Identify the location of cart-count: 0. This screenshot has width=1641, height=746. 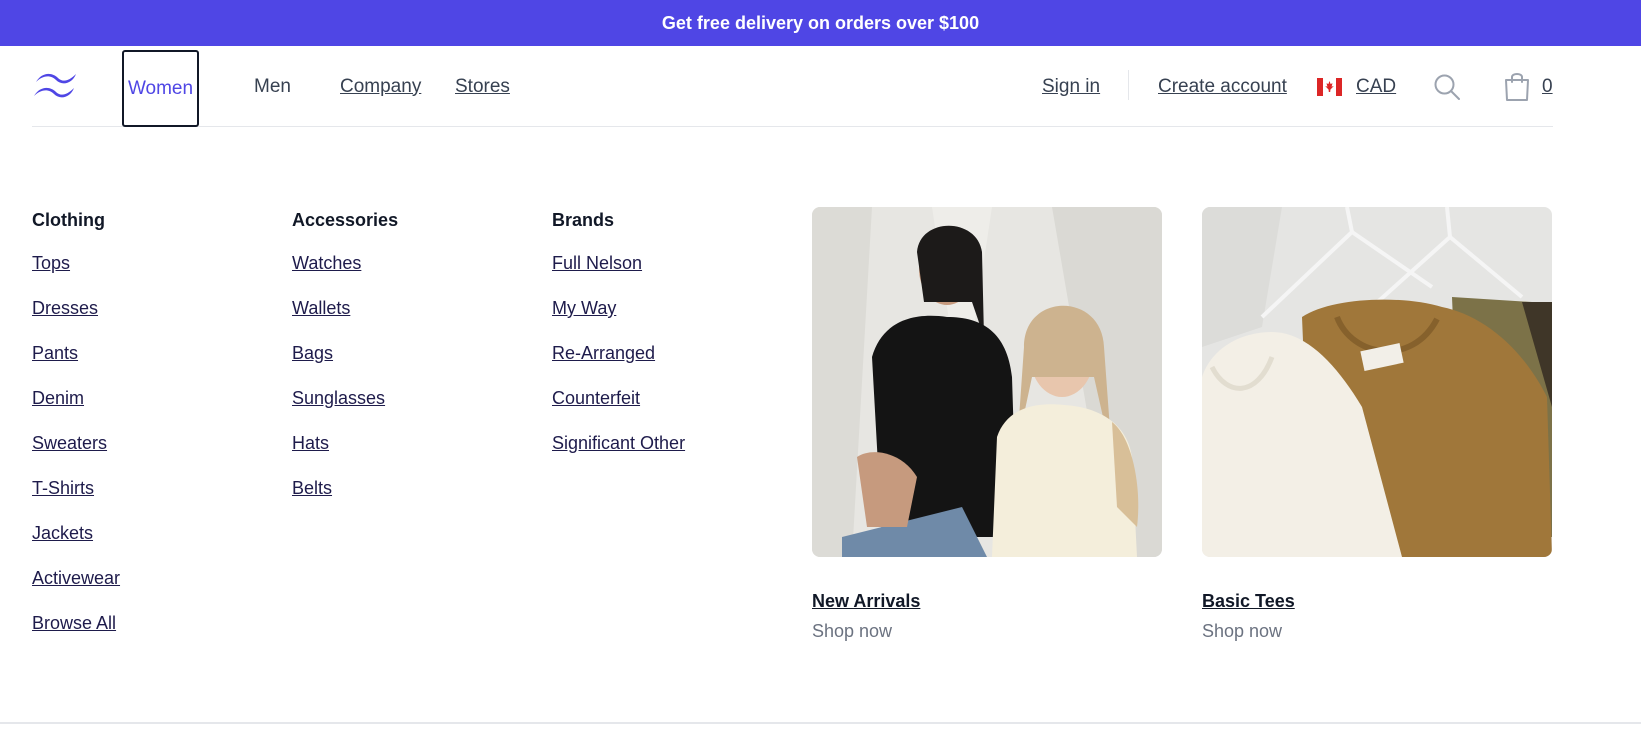
(1547, 86).